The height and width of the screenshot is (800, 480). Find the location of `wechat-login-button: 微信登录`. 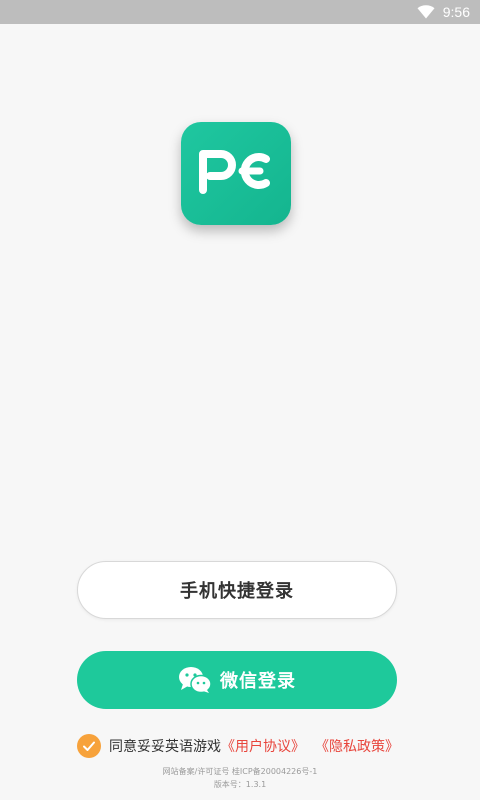

wechat-login-button: 微信登录 is located at coordinates (237, 680).